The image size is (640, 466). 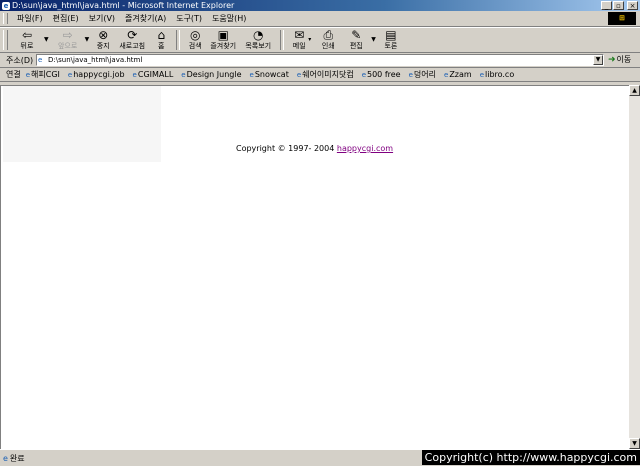 I want to click on minimize-button: _, so click(x=606, y=5).